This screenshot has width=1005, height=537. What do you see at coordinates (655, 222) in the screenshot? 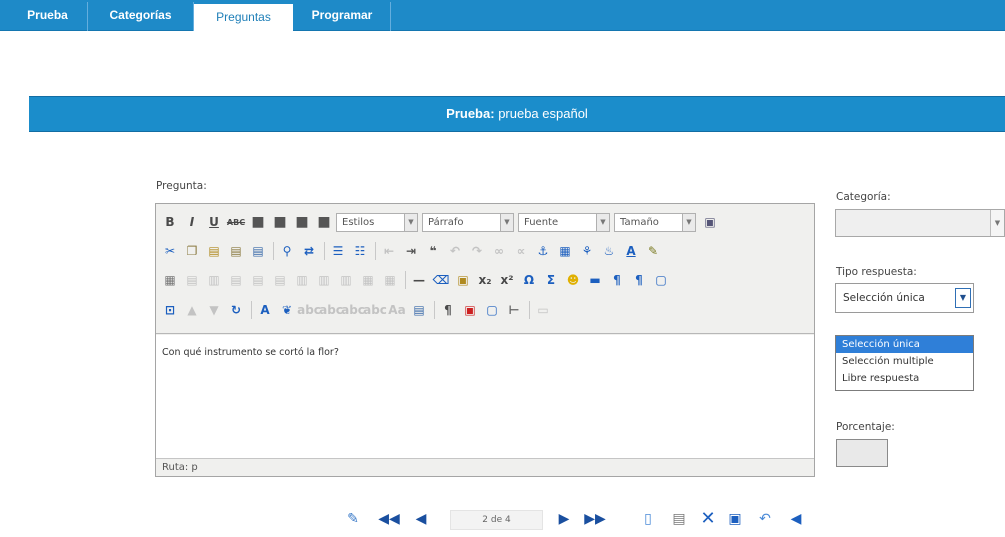
I see `size-select: Tamaño ▼` at bounding box center [655, 222].